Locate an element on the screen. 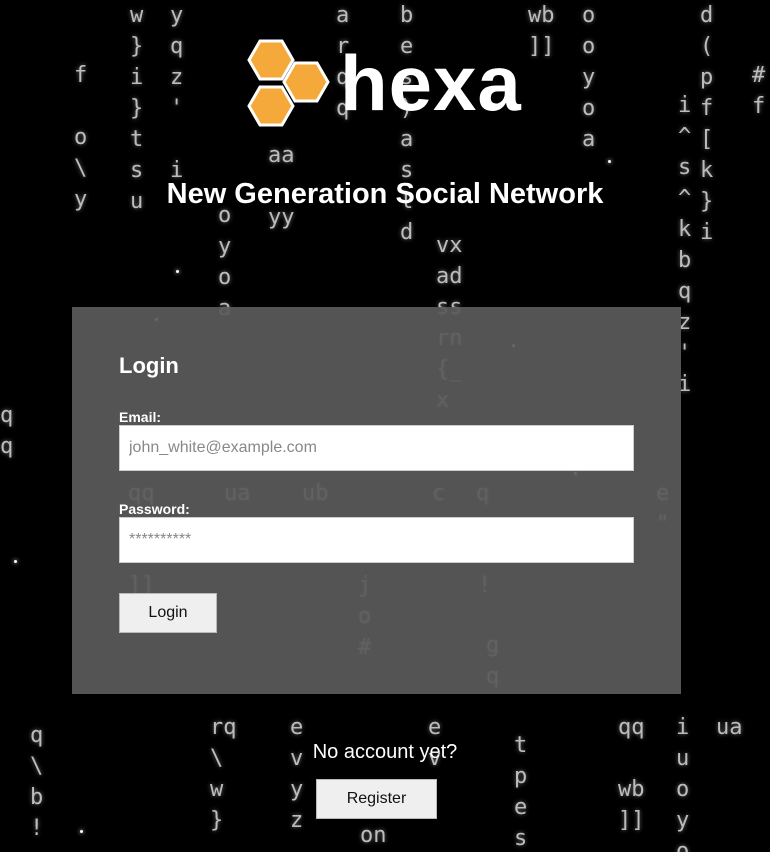 The image size is (770, 852). matrix-column: qq wb ]] is located at coordinates (631, 774).